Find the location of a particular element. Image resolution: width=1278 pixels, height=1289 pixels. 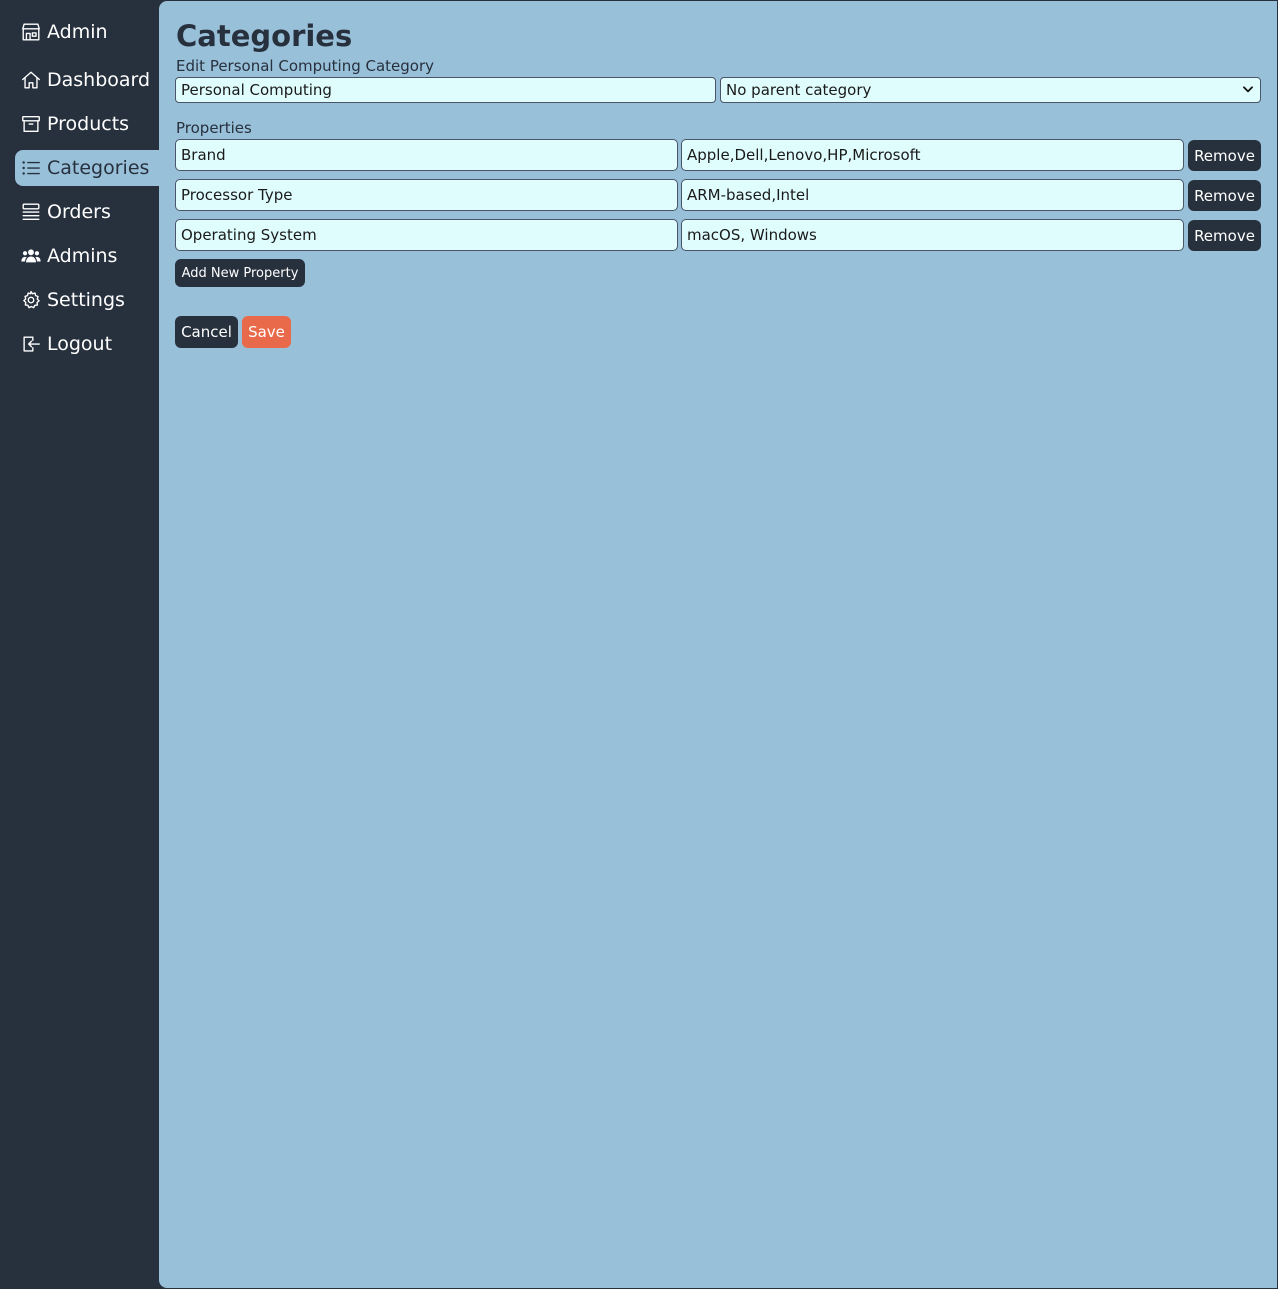

parent-category-select: No parent category is located at coordinates (990, 90).